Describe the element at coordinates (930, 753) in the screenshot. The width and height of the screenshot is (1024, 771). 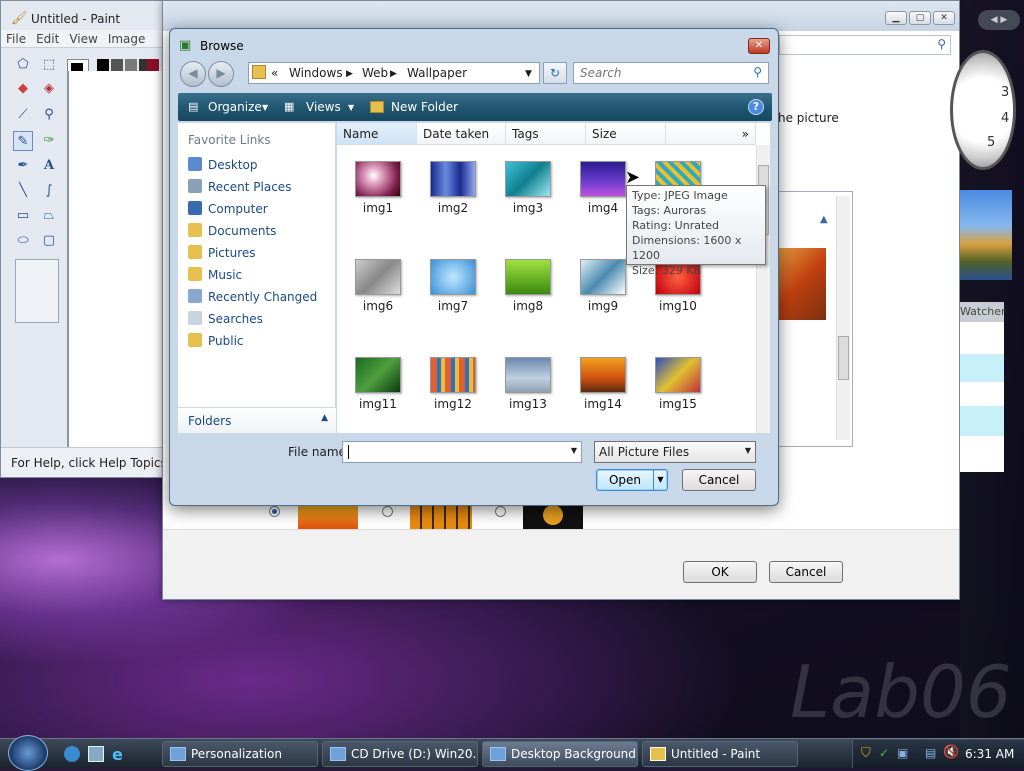
I see `network-icon: ▤` at that location.